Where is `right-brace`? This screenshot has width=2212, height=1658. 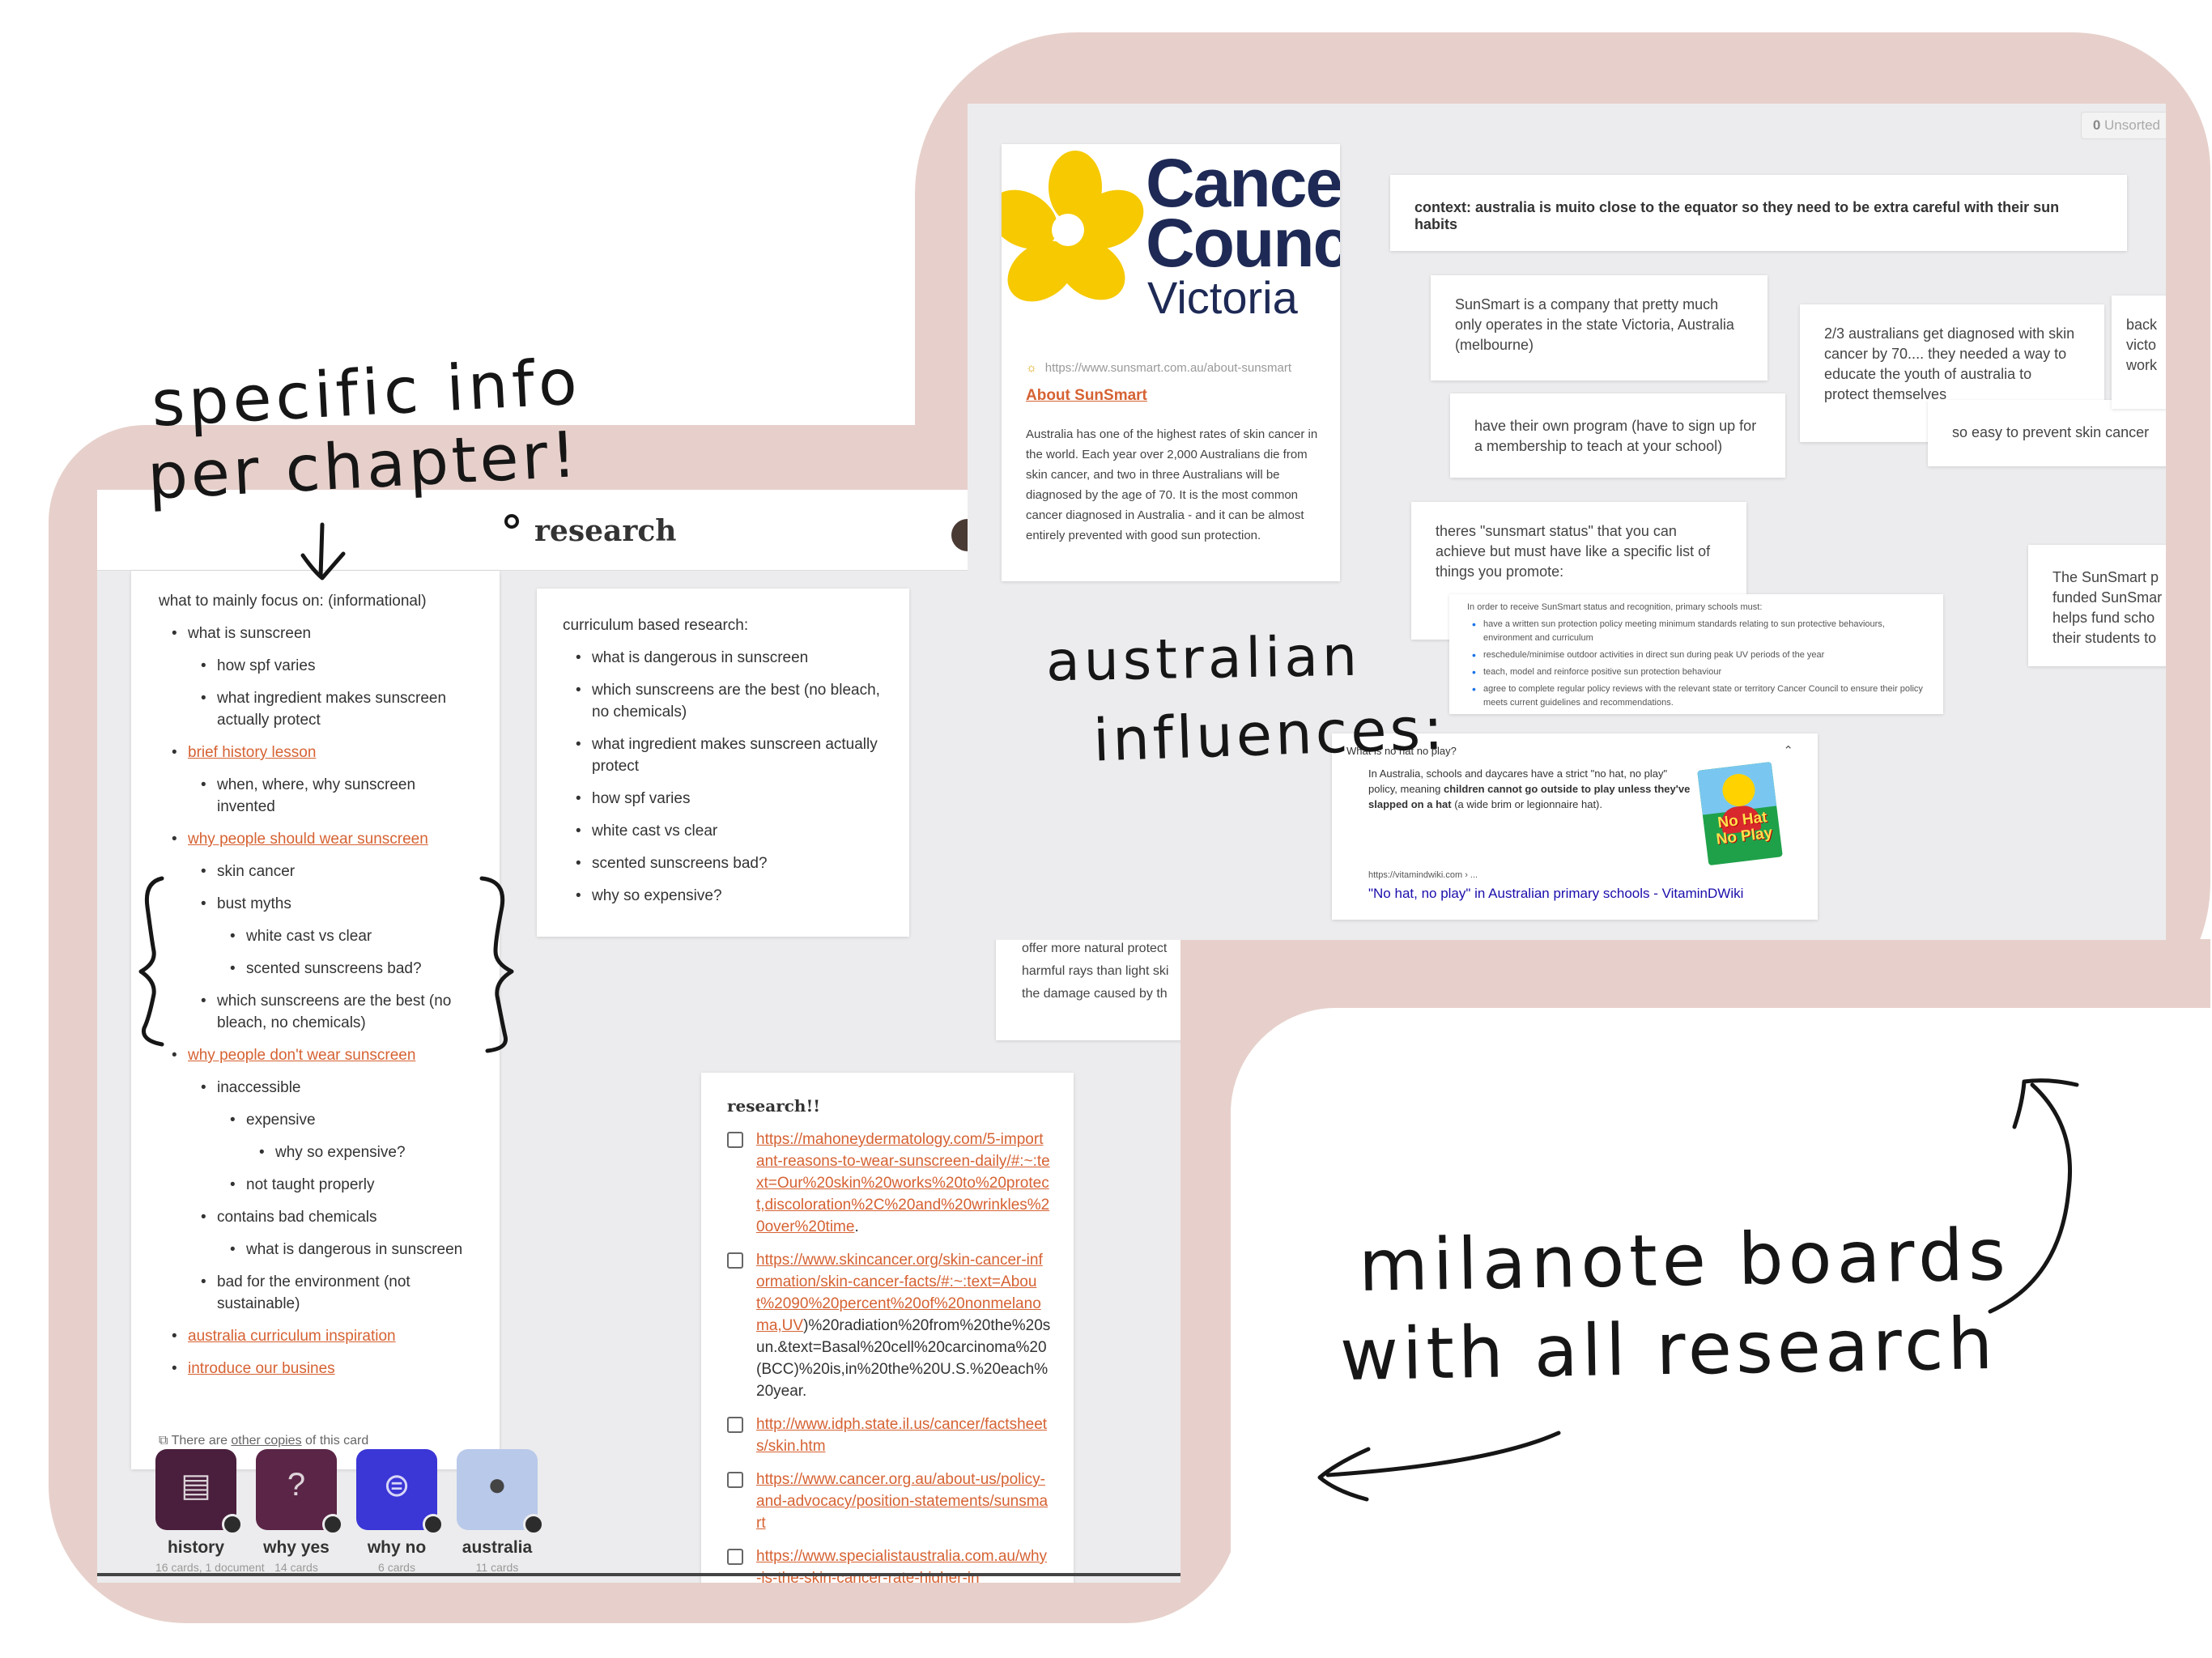
right-brace is located at coordinates (497, 964).